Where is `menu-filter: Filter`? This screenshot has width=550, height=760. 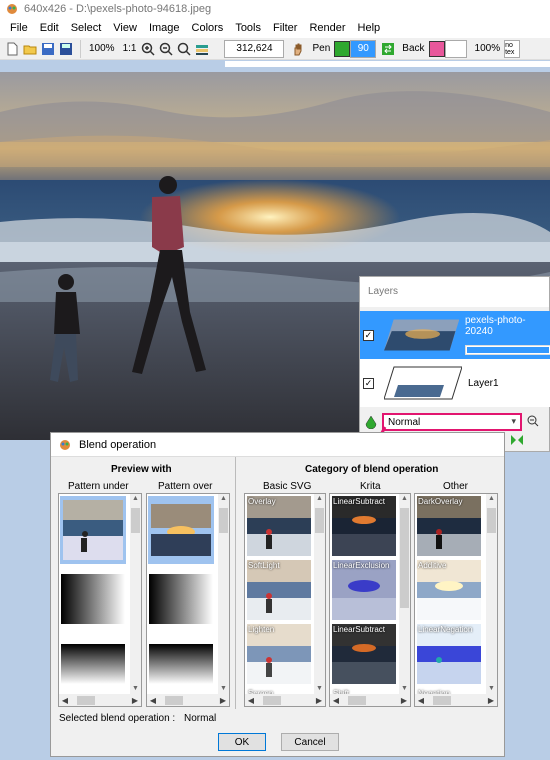
menu-filter: Filter is located at coordinates (285, 28).